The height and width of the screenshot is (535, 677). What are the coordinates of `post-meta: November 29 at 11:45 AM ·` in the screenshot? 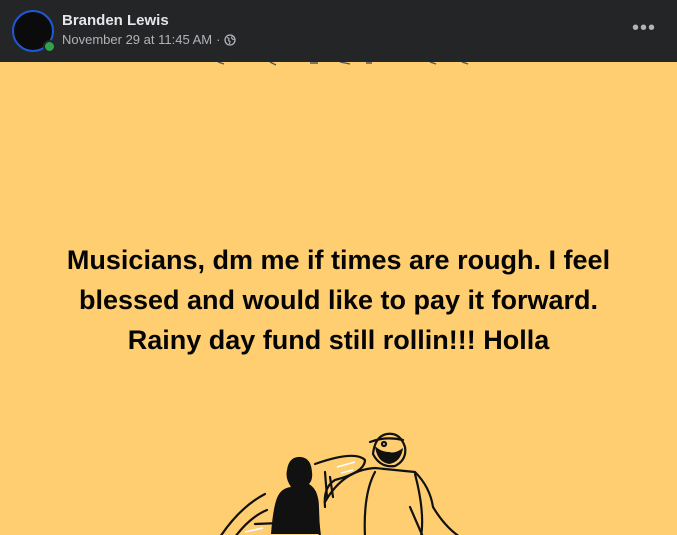 It's located at (149, 39).